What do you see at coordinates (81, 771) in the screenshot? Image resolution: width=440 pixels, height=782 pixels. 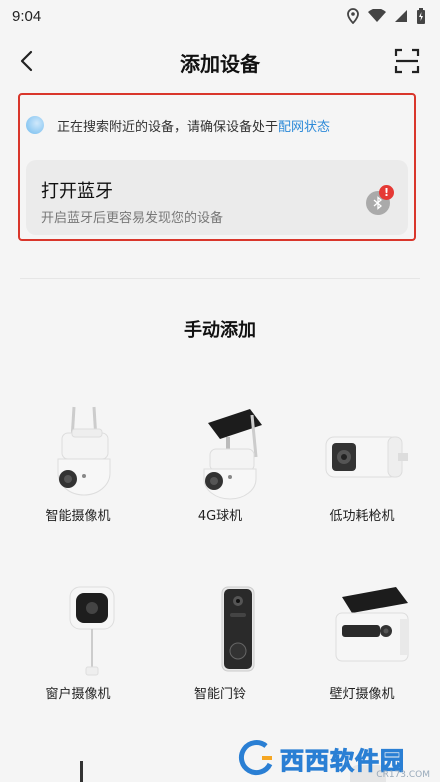 I see `device-peek-left` at bounding box center [81, 771].